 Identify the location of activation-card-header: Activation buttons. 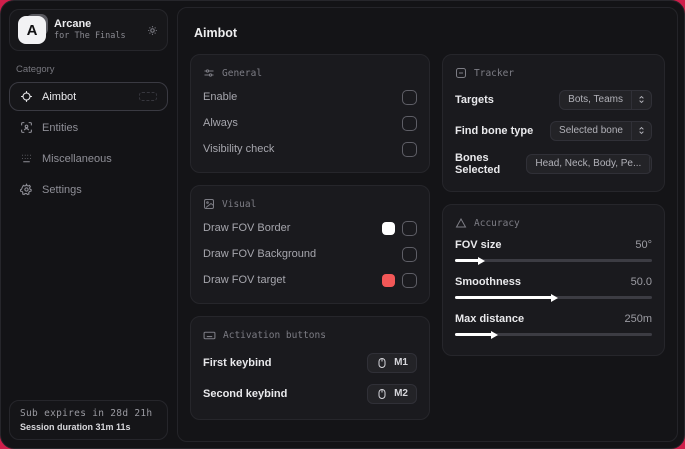
(310, 335).